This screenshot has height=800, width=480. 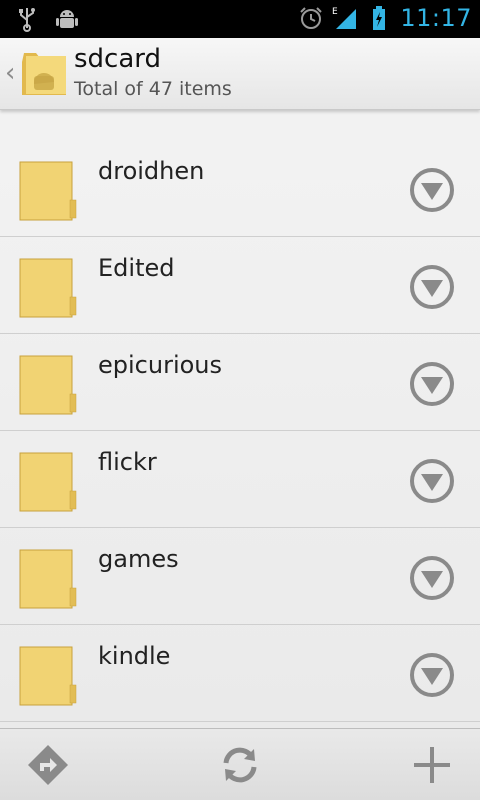 I want to click on item-label: kindle, so click(x=134, y=656).